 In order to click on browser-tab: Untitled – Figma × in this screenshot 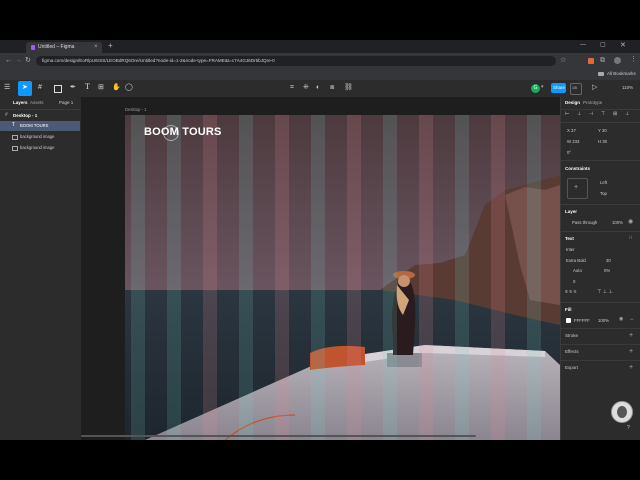, I will do `click(64, 47)`.